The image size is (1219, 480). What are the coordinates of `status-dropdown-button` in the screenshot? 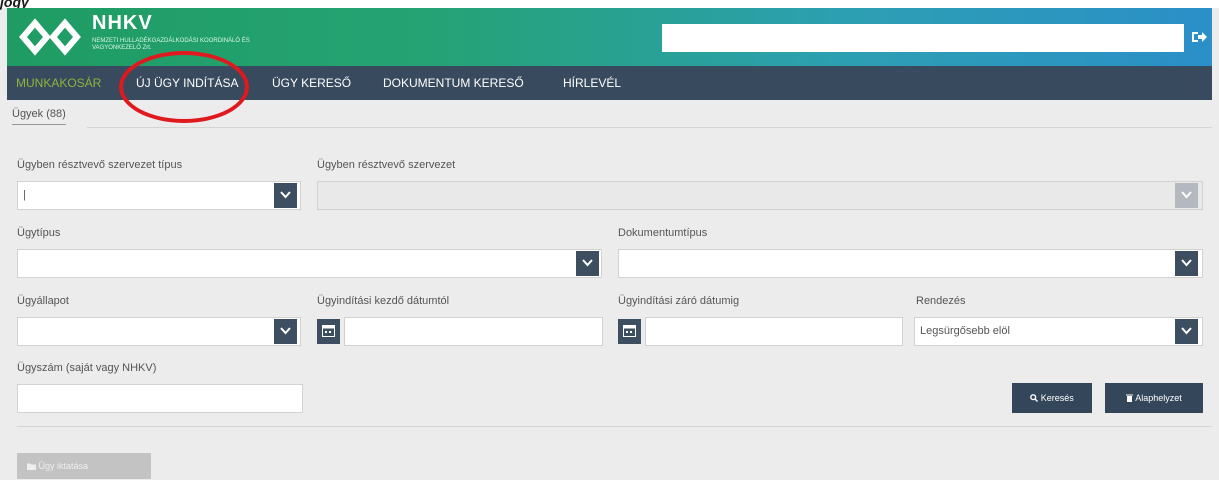 It's located at (285, 331).